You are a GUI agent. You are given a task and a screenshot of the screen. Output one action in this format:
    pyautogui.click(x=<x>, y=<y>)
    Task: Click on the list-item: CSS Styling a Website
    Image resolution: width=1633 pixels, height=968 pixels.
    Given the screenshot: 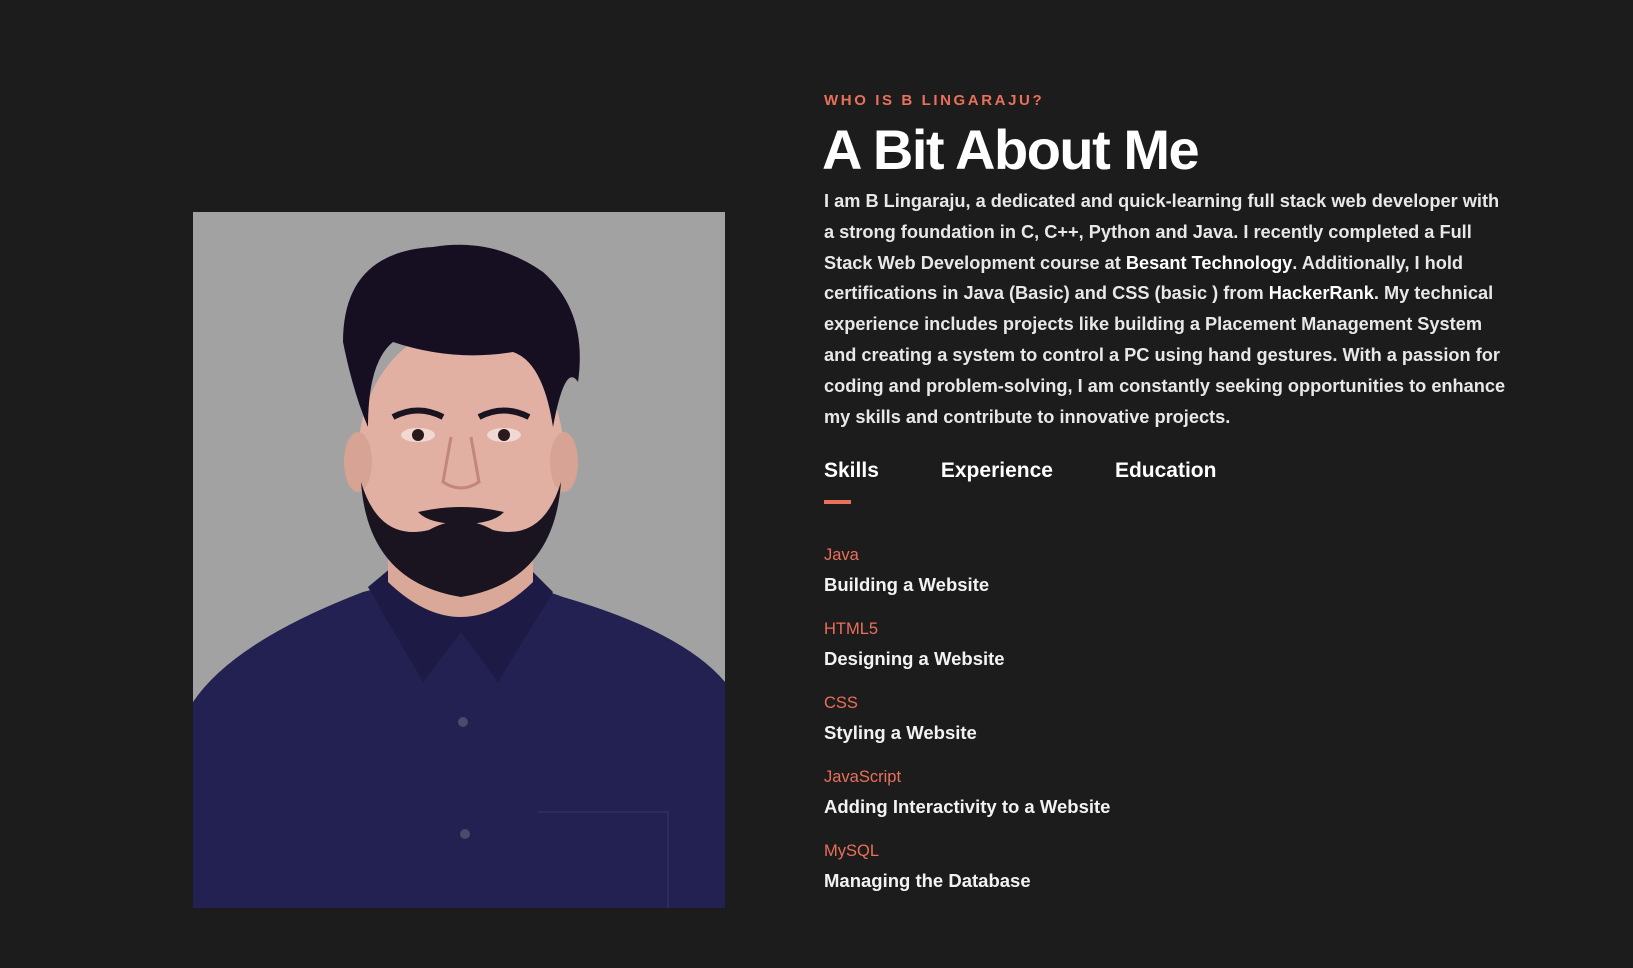 What is the action you would take?
    pyautogui.click(x=1174, y=729)
    